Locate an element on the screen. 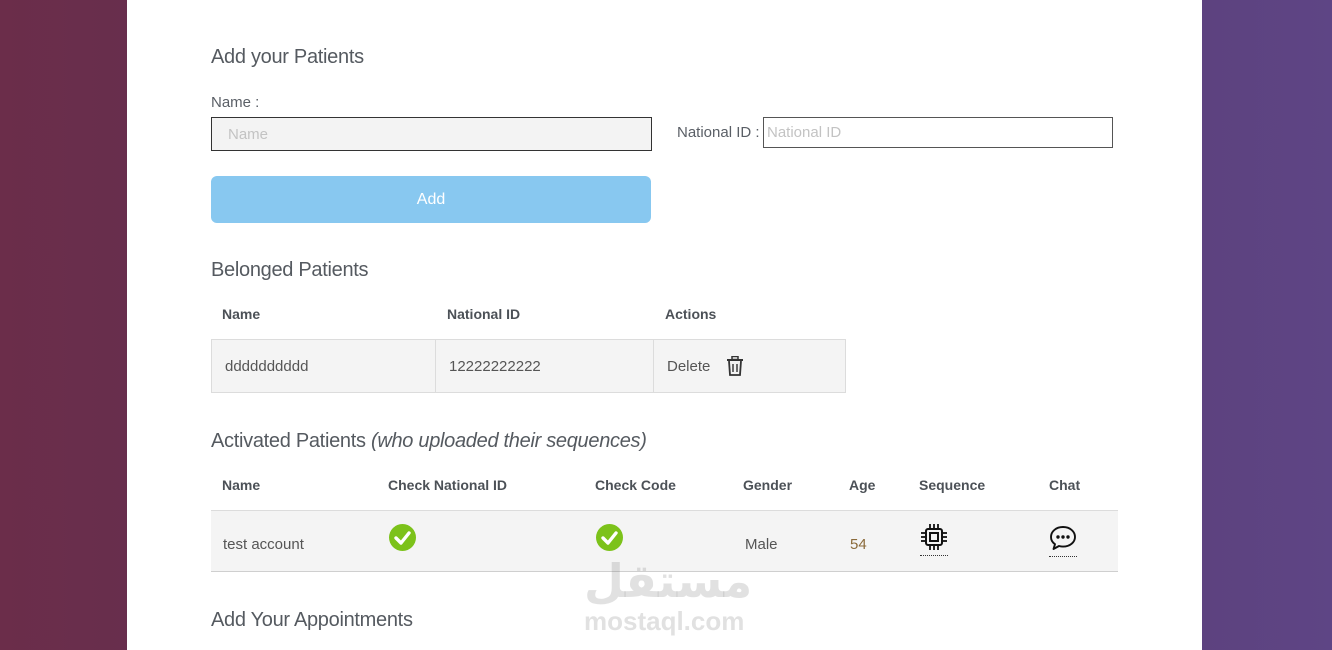 The image size is (1332, 650). belonged-patients-heading: Belonged Patients is located at coordinates (290, 270).